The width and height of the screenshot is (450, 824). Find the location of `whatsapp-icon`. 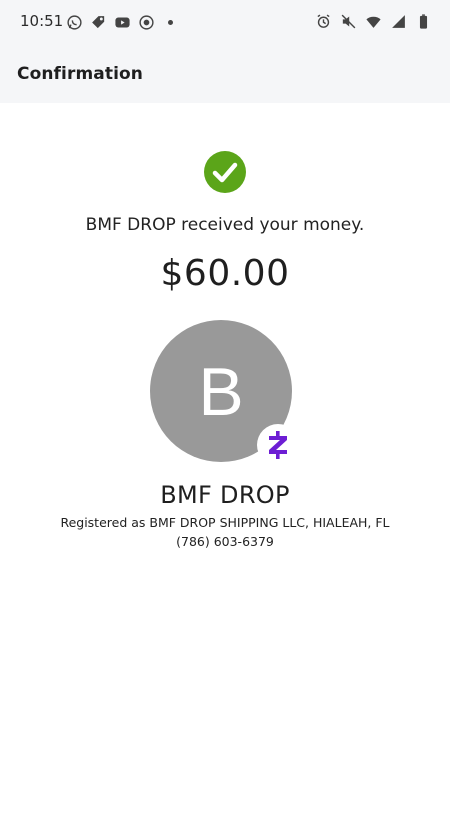

whatsapp-icon is located at coordinates (74, 22).